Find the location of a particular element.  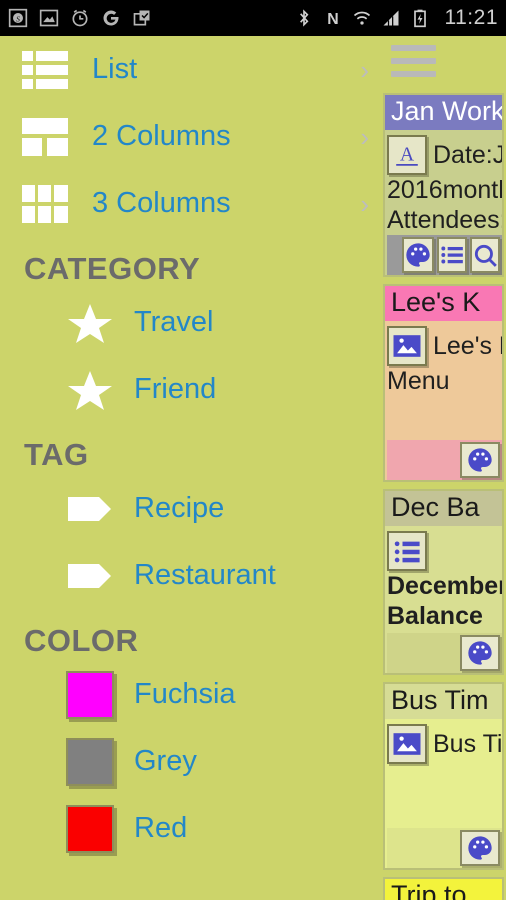

drawer-item-red-label: Red is located at coordinates (161, 828).